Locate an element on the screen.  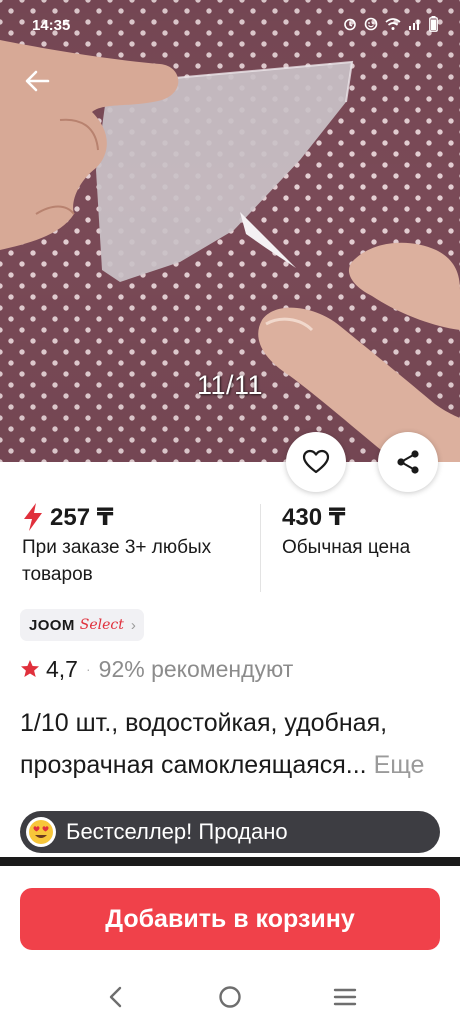
joom-select-badge: JOOM Select › is located at coordinates (82, 625).